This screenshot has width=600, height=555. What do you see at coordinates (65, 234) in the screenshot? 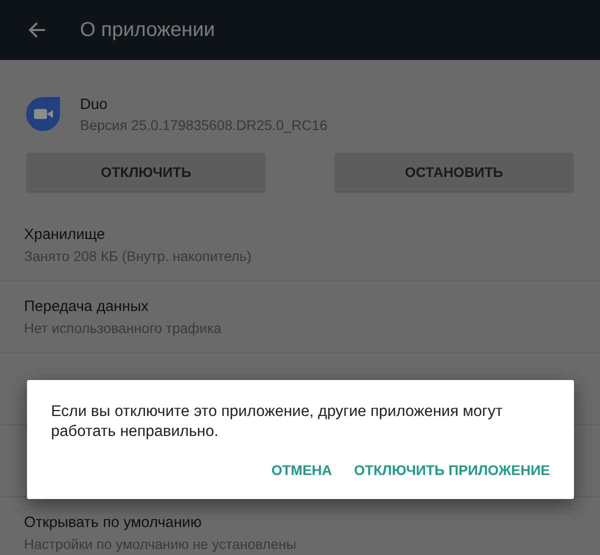
I see `setting-title: Хранилище` at bounding box center [65, 234].